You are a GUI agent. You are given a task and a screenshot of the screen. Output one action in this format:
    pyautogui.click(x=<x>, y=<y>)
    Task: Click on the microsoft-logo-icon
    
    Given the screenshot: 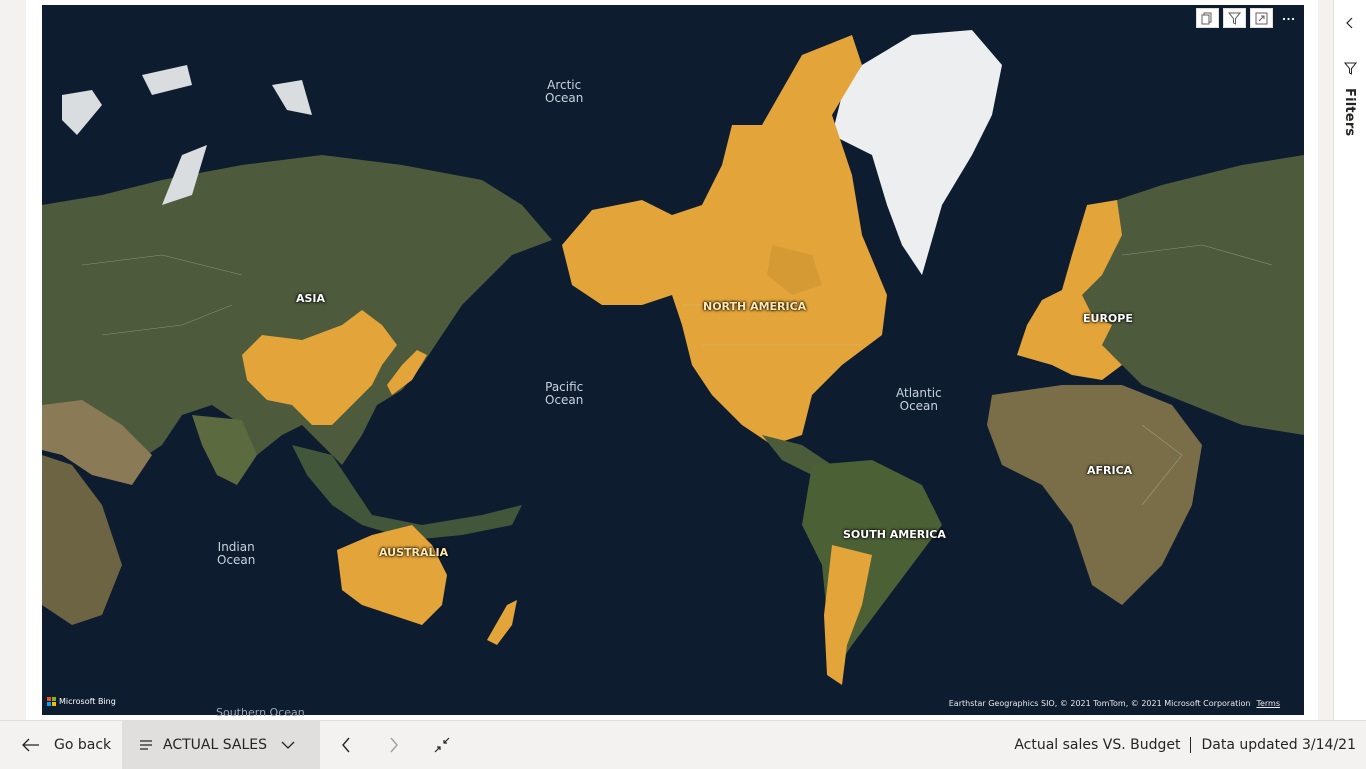 What is the action you would take?
    pyautogui.click(x=51, y=701)
    